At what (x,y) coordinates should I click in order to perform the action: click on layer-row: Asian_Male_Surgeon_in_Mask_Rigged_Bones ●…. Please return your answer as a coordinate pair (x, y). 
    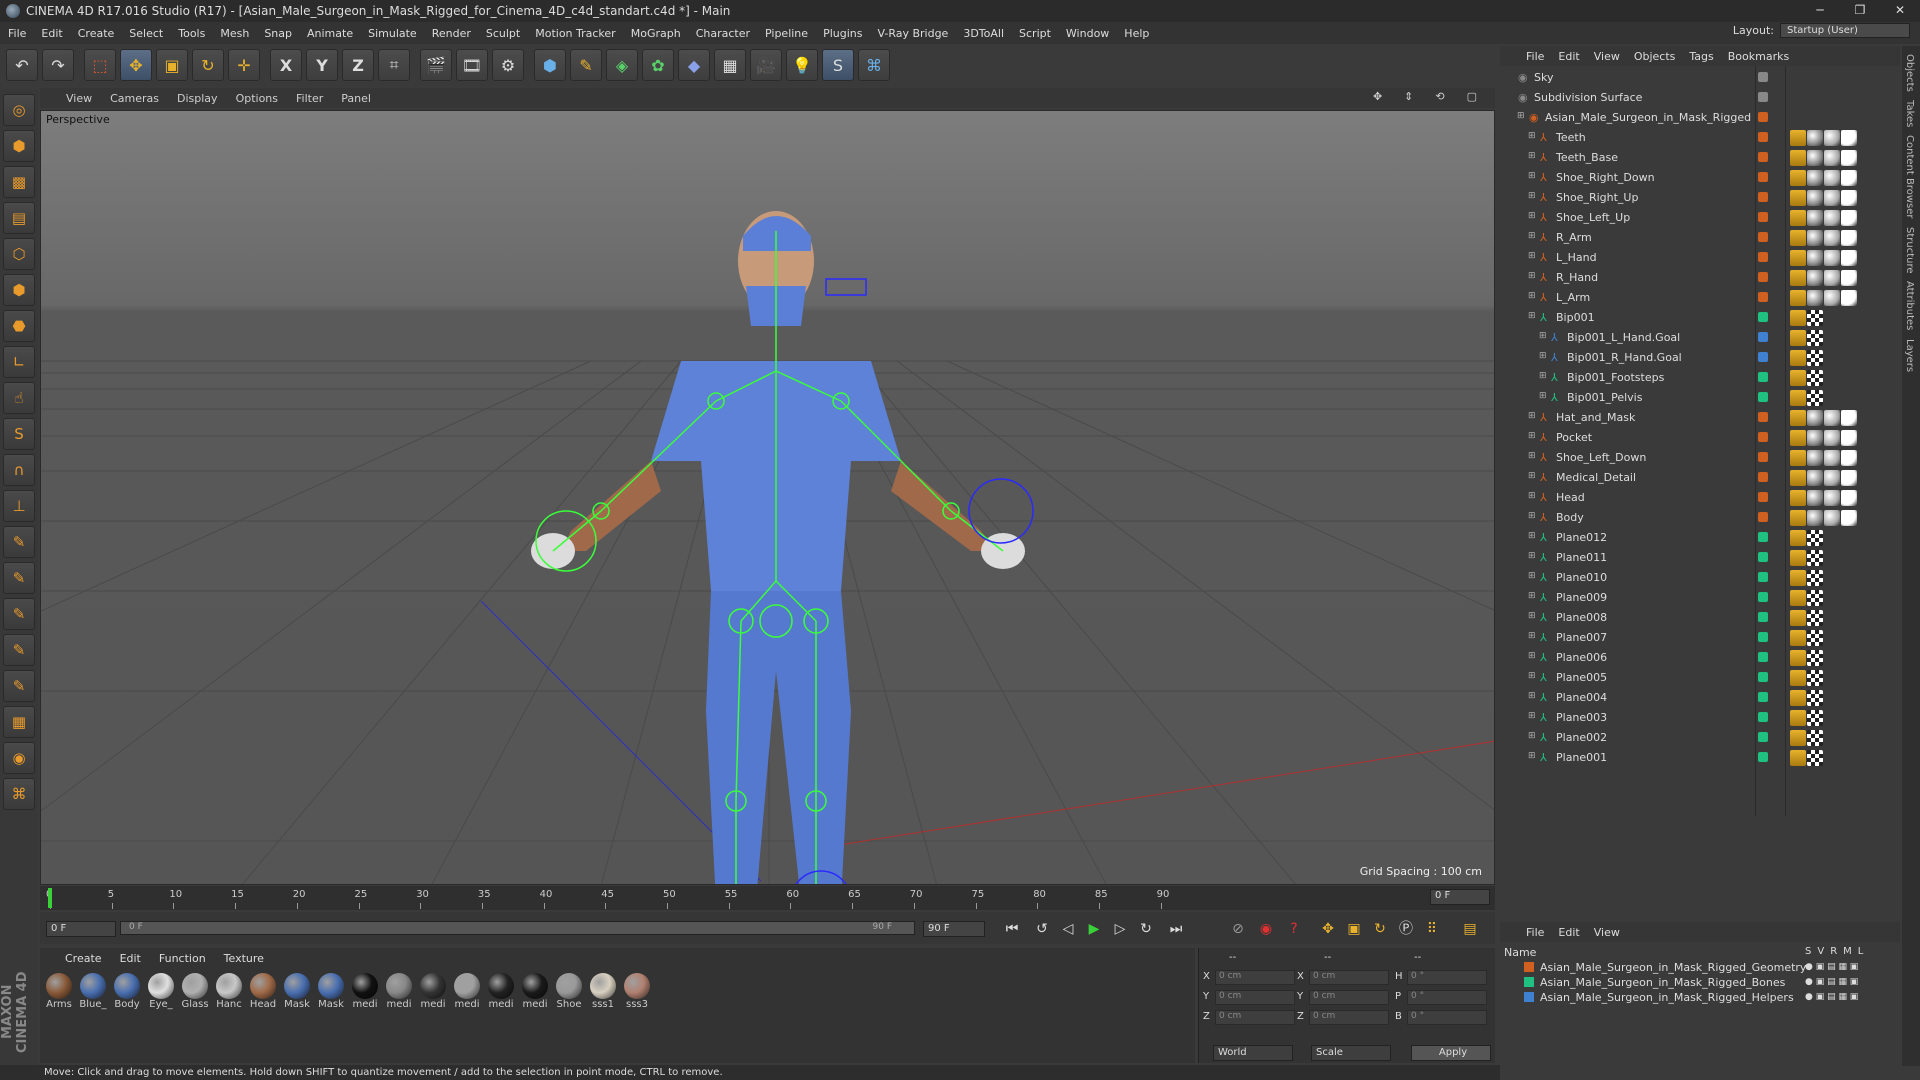
    Looking at the image, I should click on (1700, 982).